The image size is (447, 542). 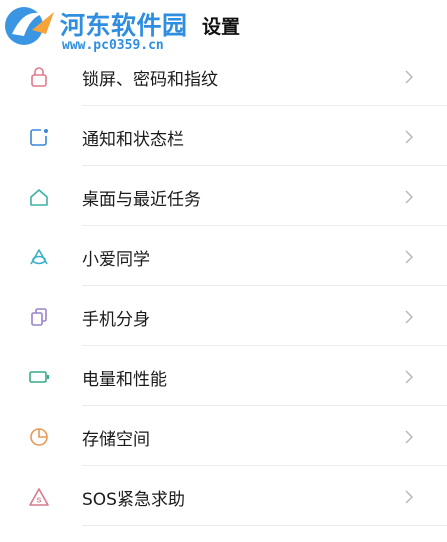 What do you see at coordinates (133, 140) in the screenshot?
I see `settings-item-label: 通知和状态栏` at bounding box center [133, 140].